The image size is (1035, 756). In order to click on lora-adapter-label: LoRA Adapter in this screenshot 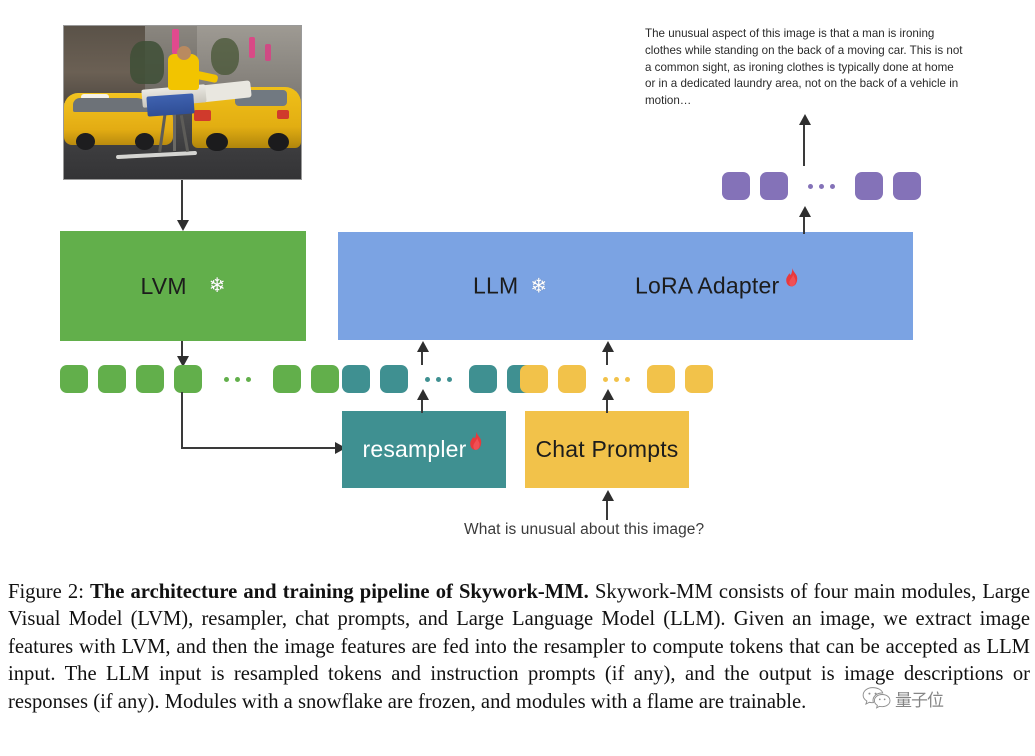, I will do `click(707, 285)`.